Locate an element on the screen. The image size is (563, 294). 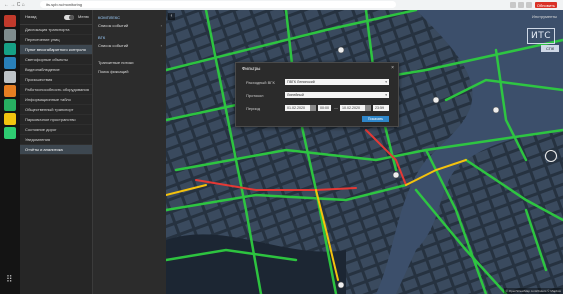
menu-item: Отчёты и аналитика is located at coordinates (56, 150).